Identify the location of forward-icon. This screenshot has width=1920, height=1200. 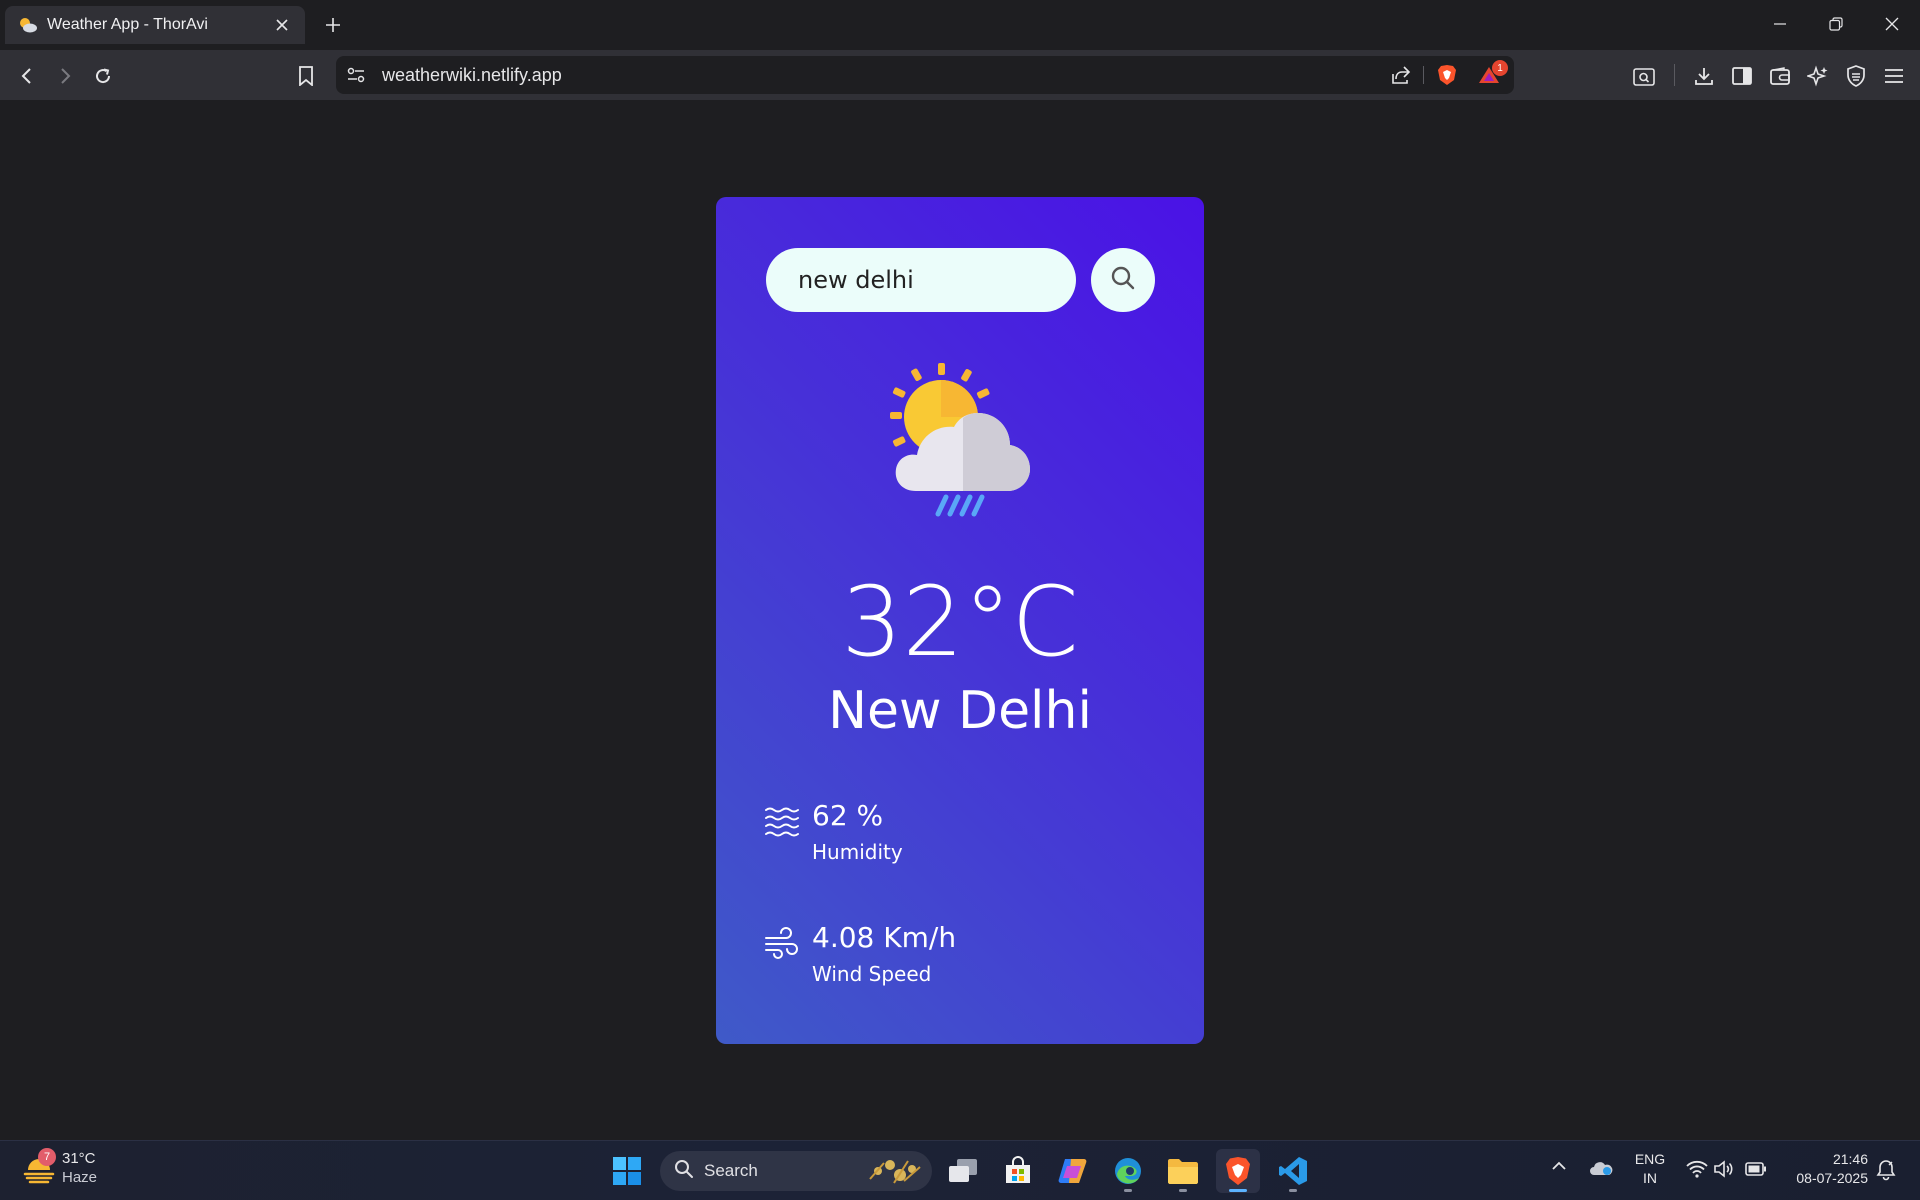
(65, 76).